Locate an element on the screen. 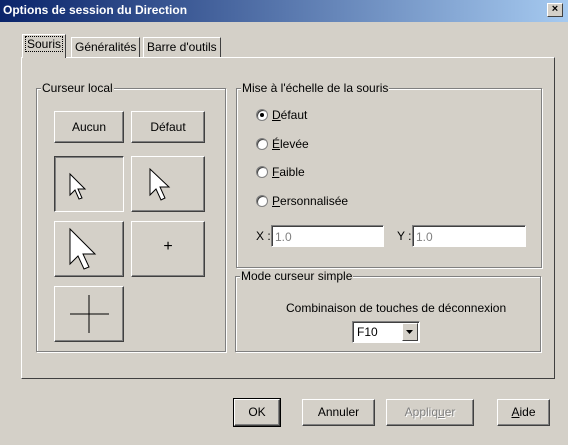  close-button: × is located at coordinates (555, 10).